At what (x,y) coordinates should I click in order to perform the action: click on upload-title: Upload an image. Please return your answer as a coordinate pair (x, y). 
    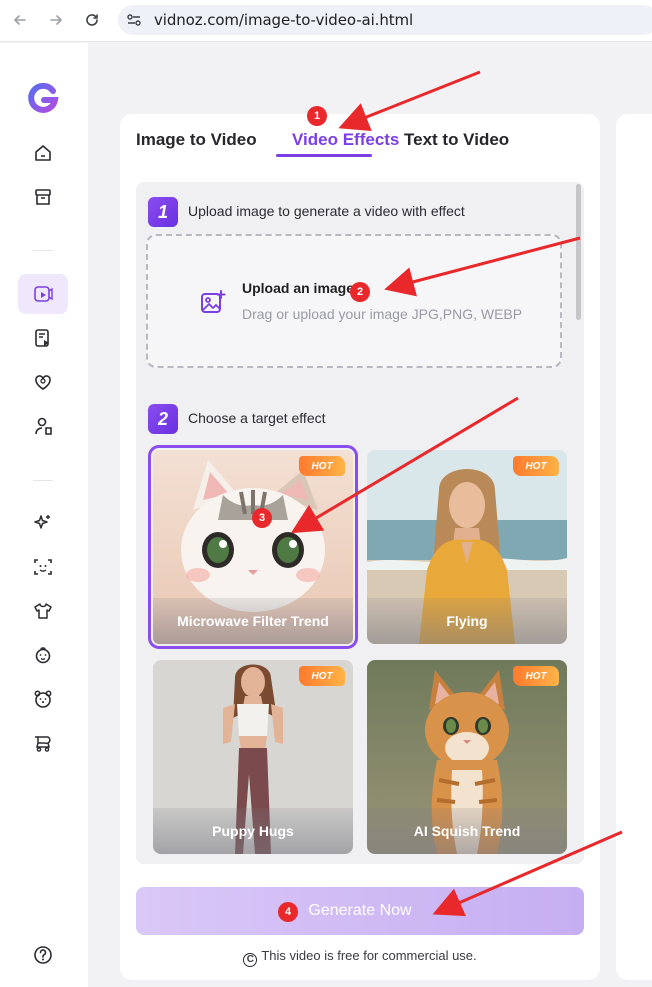
    Looking at the image, I should click on (298, 288).